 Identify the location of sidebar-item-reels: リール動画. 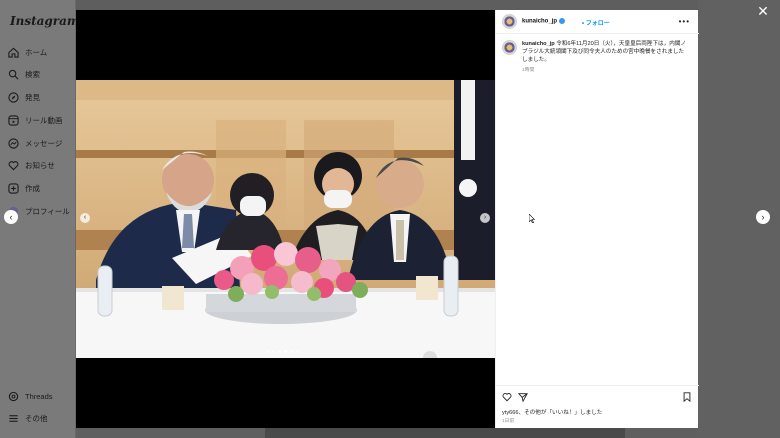
(35, 120).